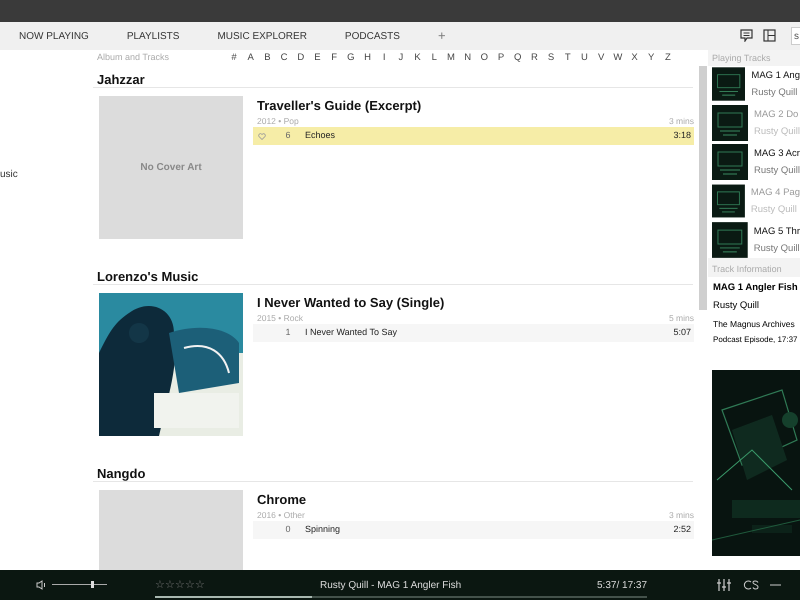  What do you see at coordinates (334, 58) in the screenshot?
I see `index-letter: F` at bounding box center [334, 58].